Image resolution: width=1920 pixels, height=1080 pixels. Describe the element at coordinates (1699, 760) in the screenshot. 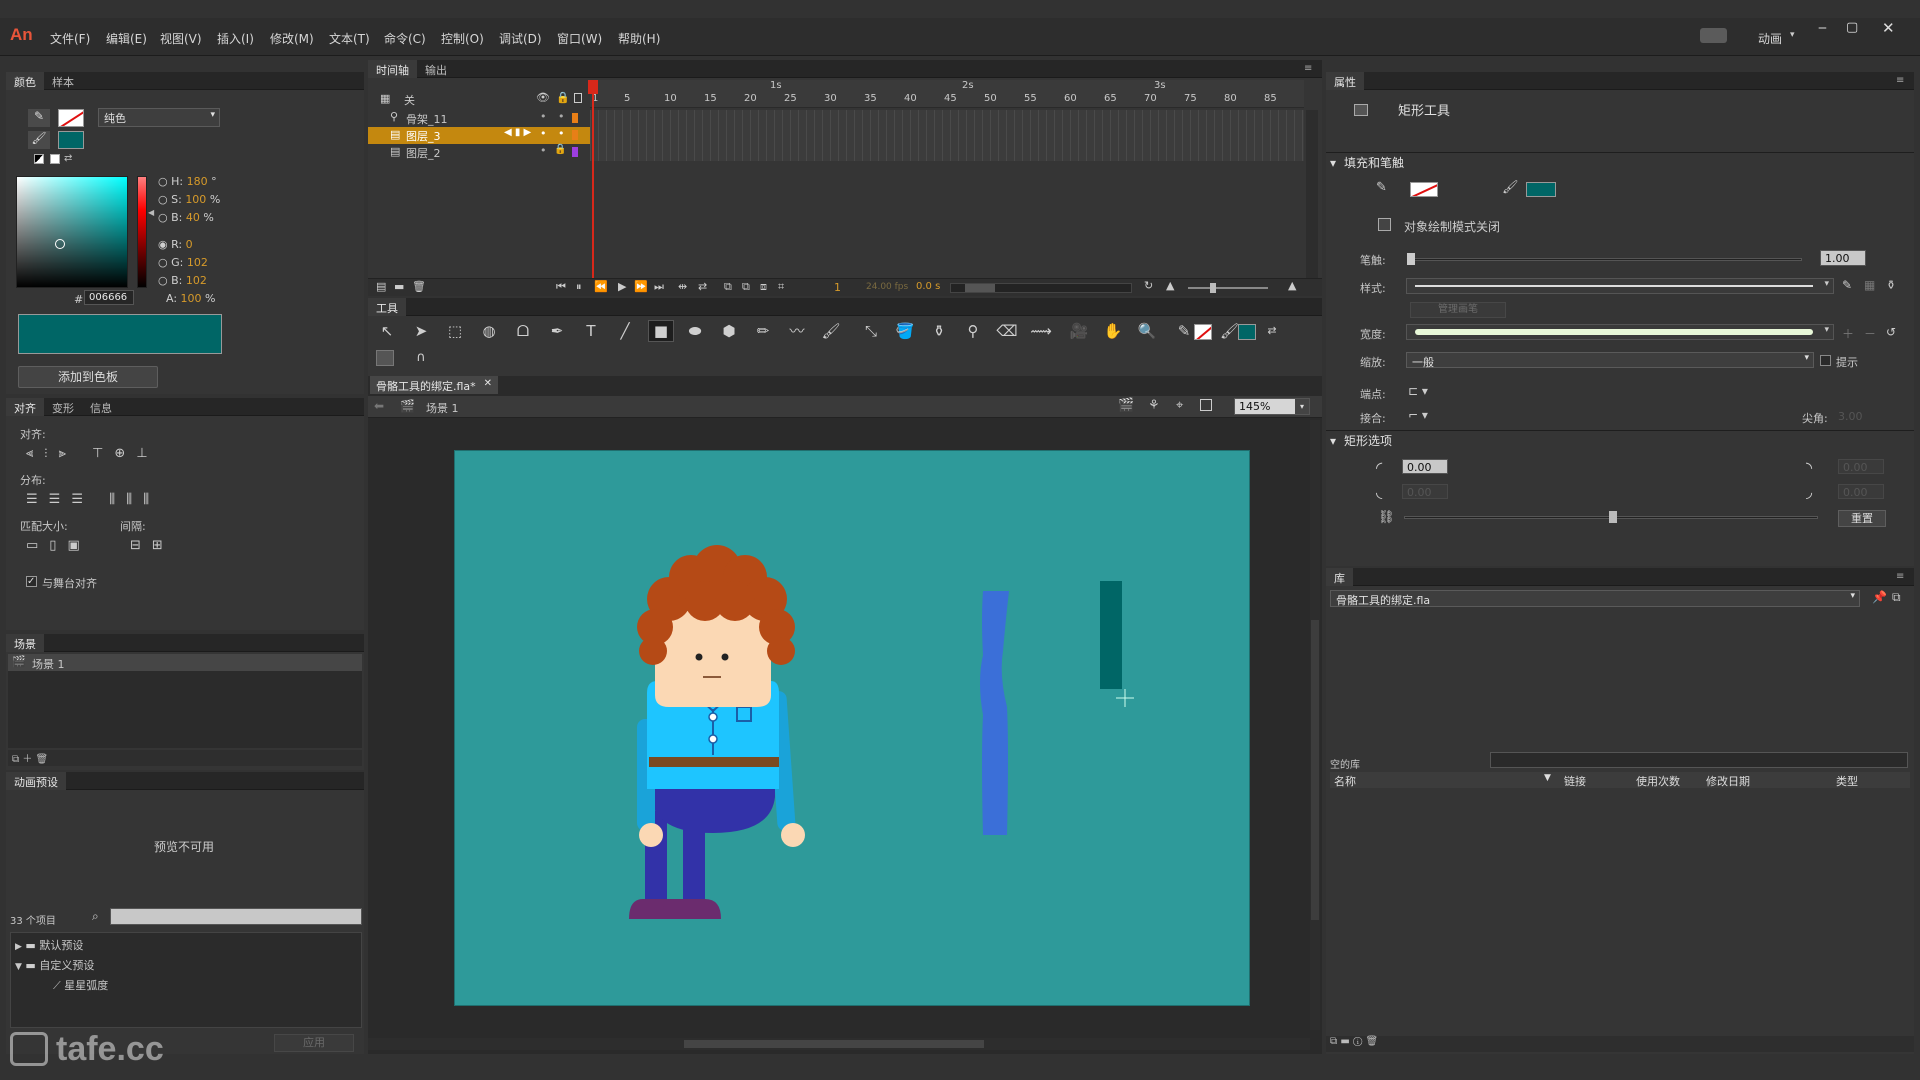

I see `library-search-input` at that location.